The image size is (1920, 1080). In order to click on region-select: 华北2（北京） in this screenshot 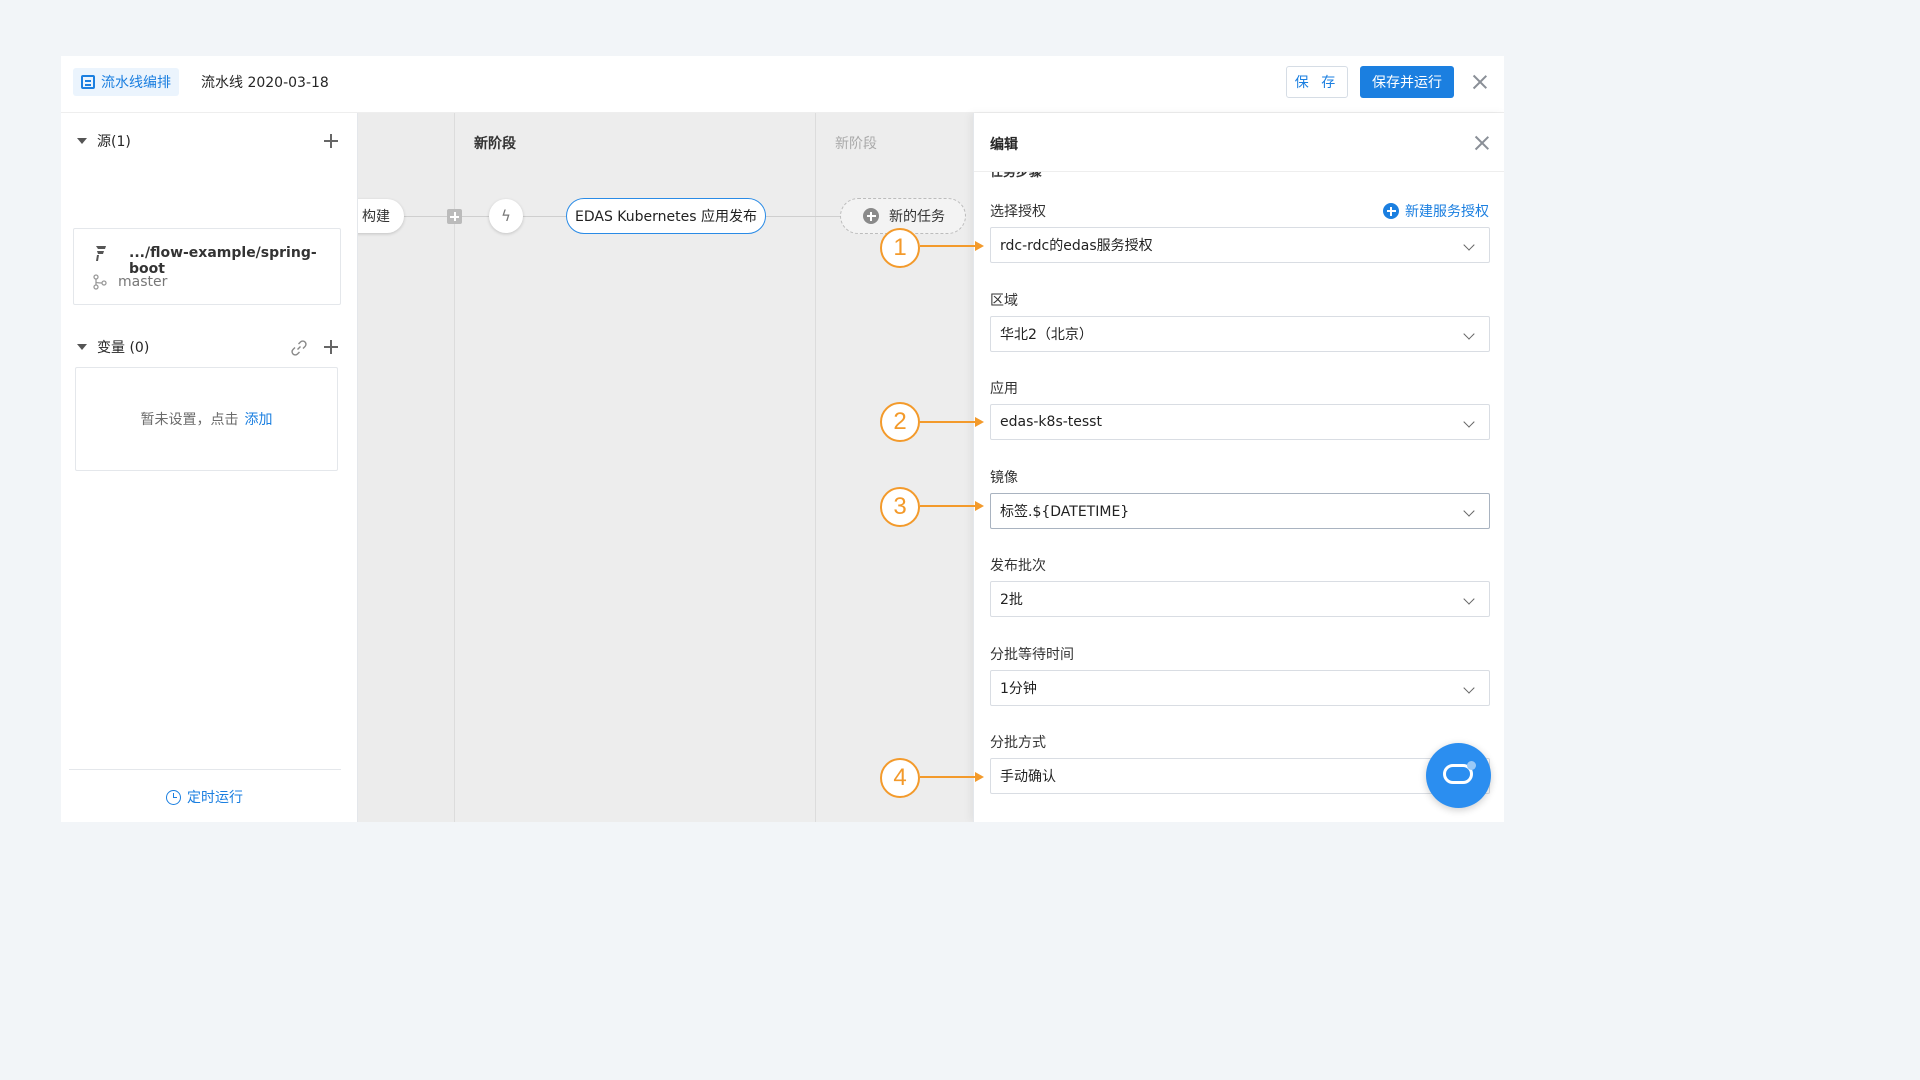, I will do `click(1240, 334)`.